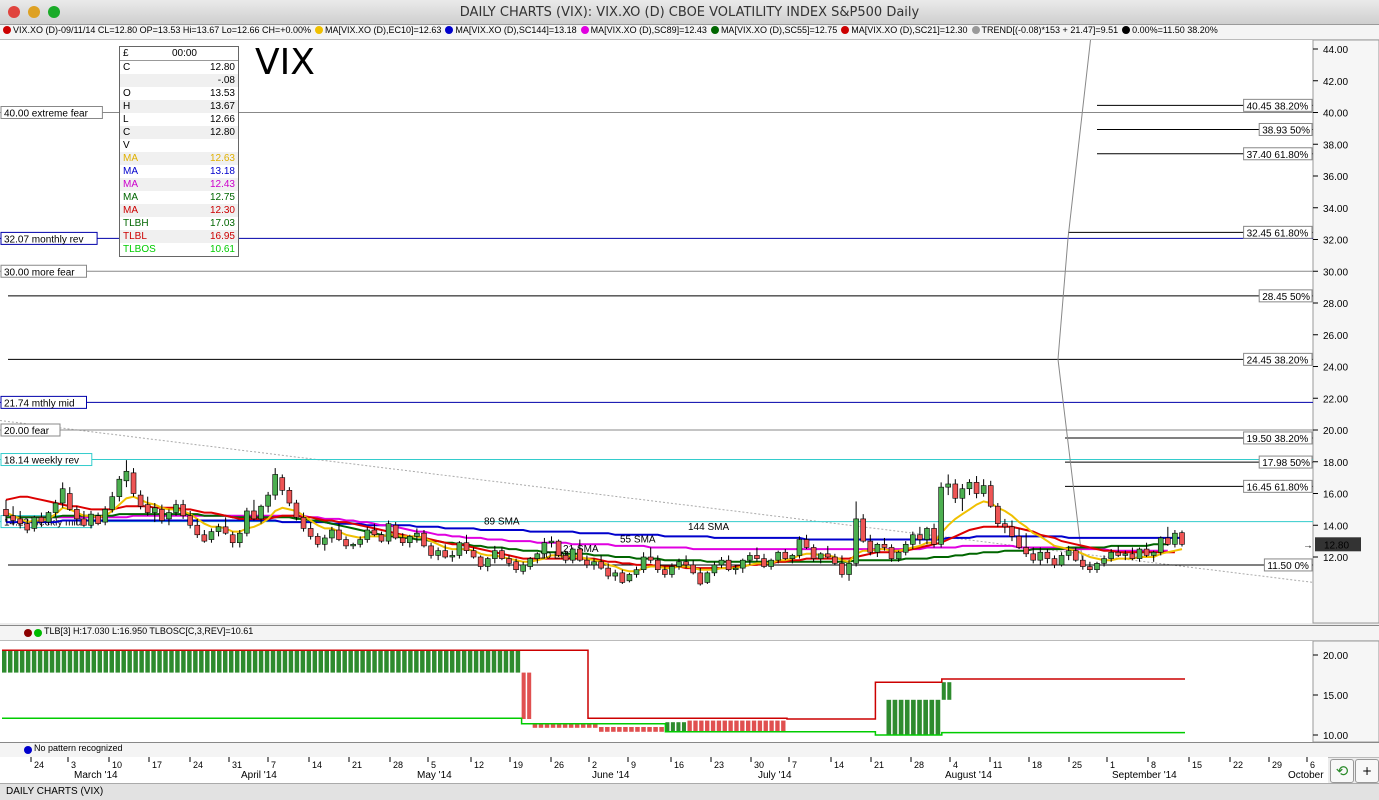 This screenshot has width=1379, height=800. I want to click on ma-label: 55 SMA, so click(638, 540).